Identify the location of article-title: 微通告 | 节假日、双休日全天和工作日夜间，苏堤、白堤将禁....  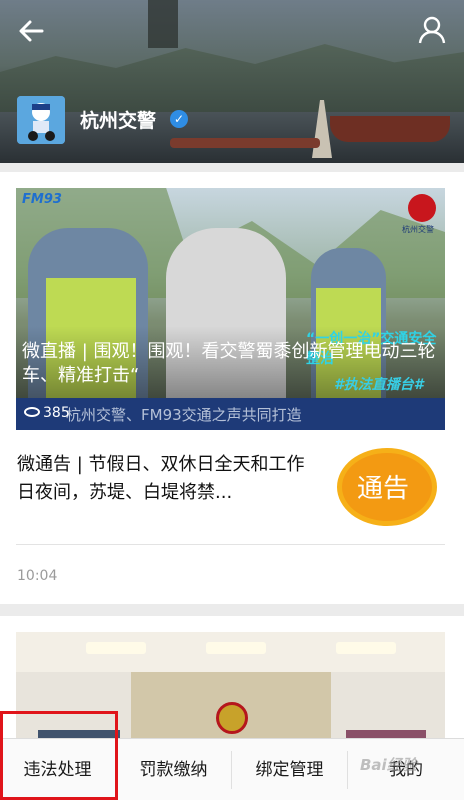
(167, 479).